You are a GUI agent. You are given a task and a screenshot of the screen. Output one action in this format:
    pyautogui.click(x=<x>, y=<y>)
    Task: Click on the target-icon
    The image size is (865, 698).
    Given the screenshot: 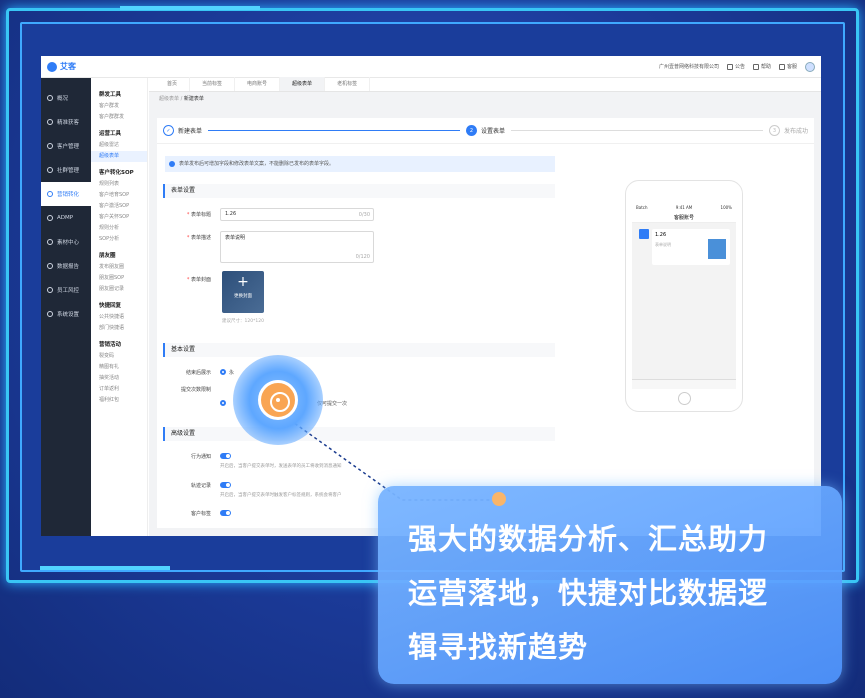 What is the action you would take?
    pyautogui.click(x=278, y=400)
    